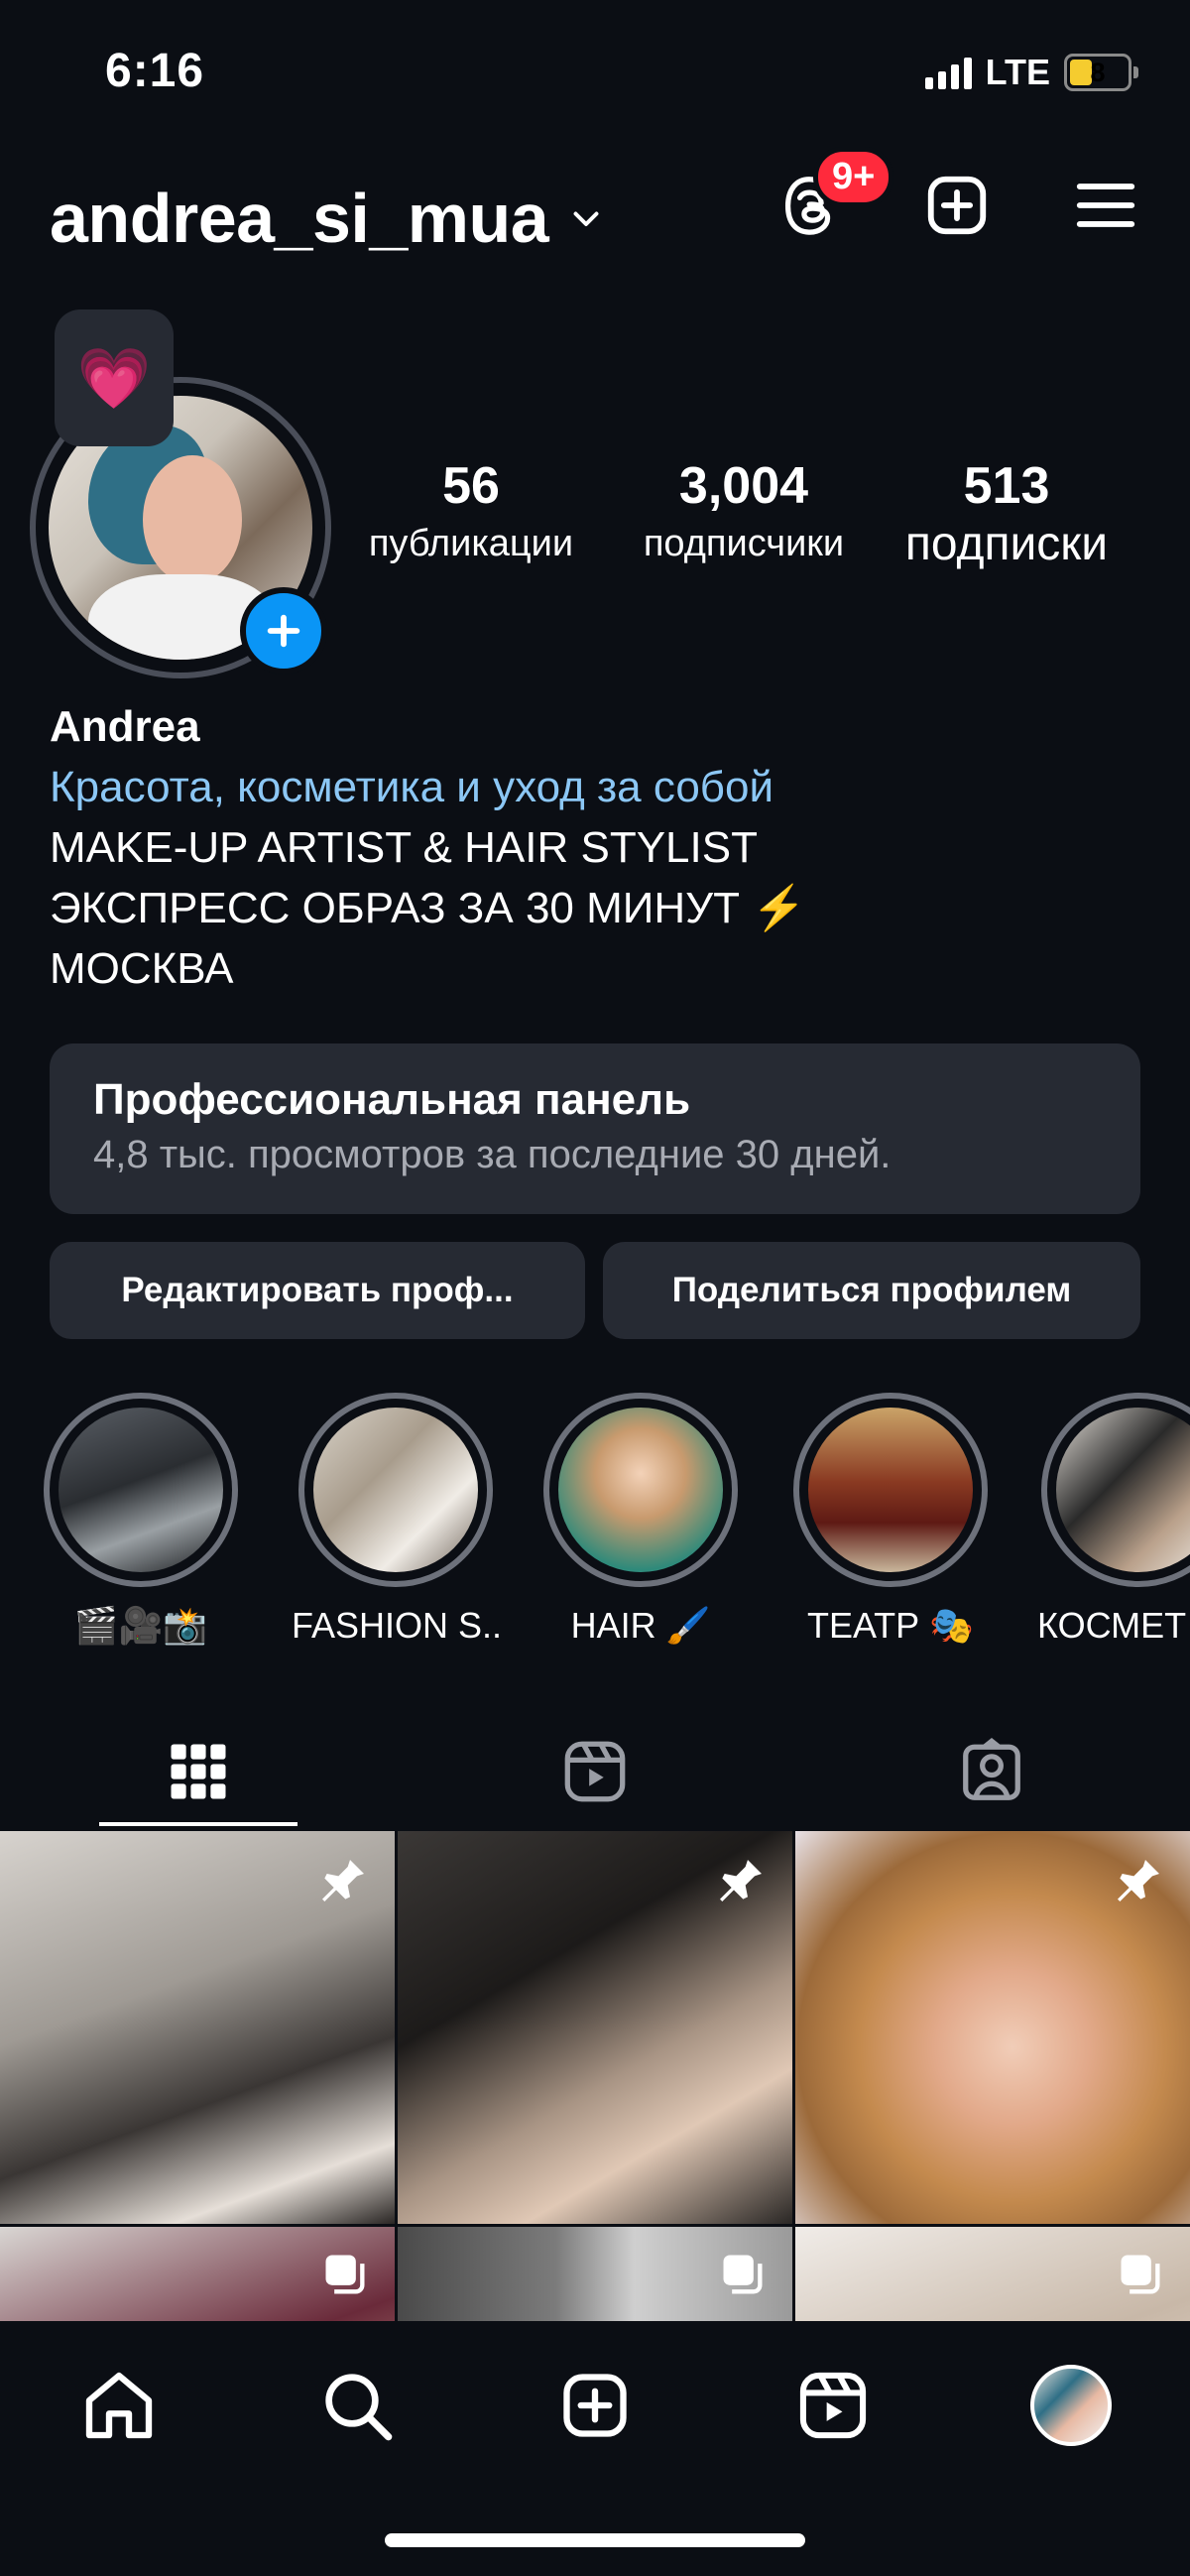 This screenshot has width=1190, height=2576. What do you see at coordinates (853, 177) in the screenshot?
I see `notification-badge: 9+` at bounding box center [853, 177].